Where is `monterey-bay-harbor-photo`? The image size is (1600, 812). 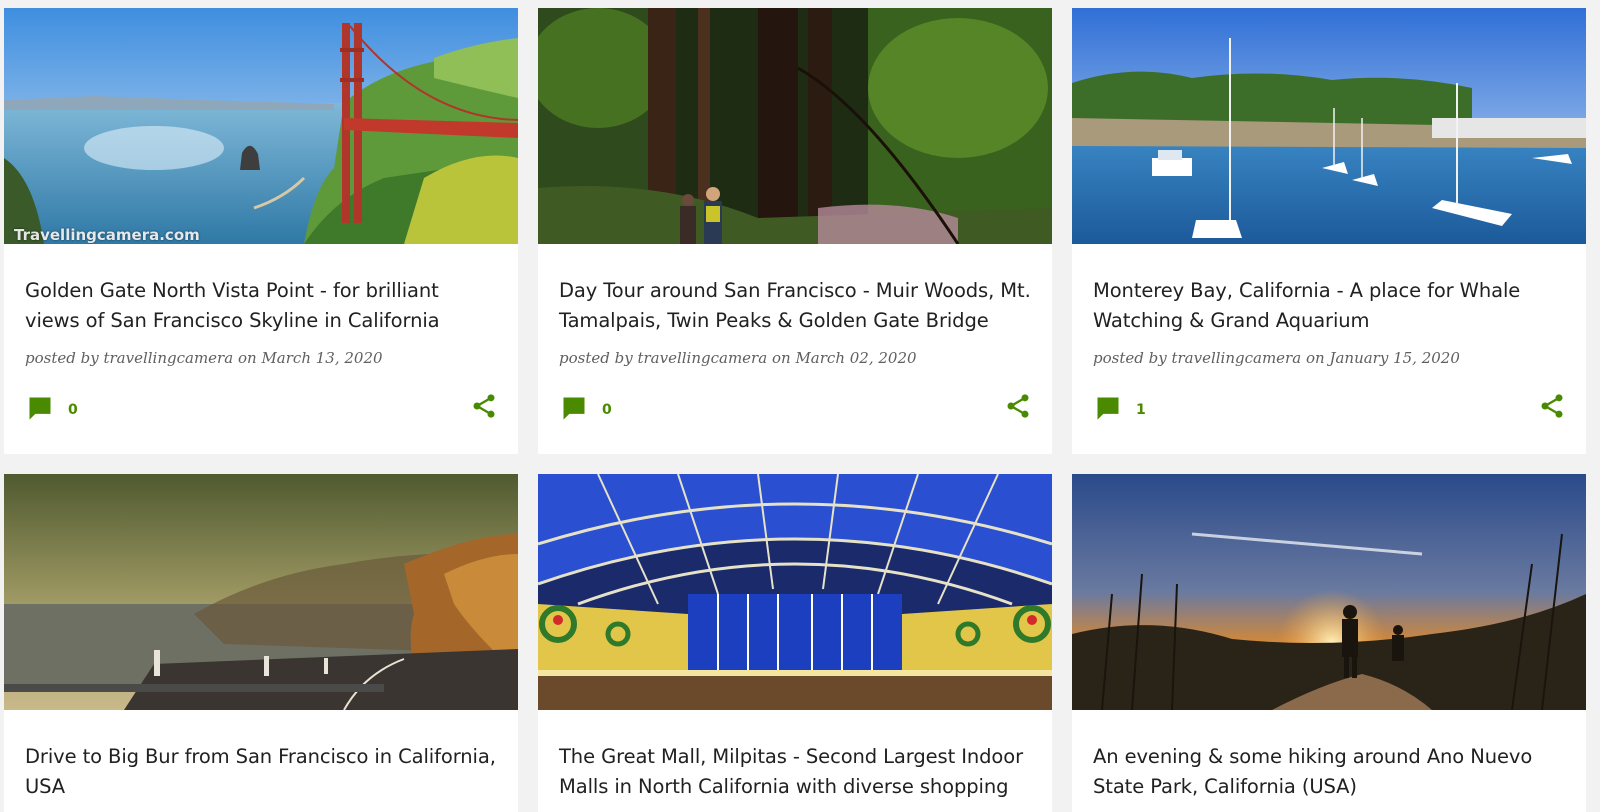
monterey-bay-harbor-photo is located at coordinates (1329, 126).